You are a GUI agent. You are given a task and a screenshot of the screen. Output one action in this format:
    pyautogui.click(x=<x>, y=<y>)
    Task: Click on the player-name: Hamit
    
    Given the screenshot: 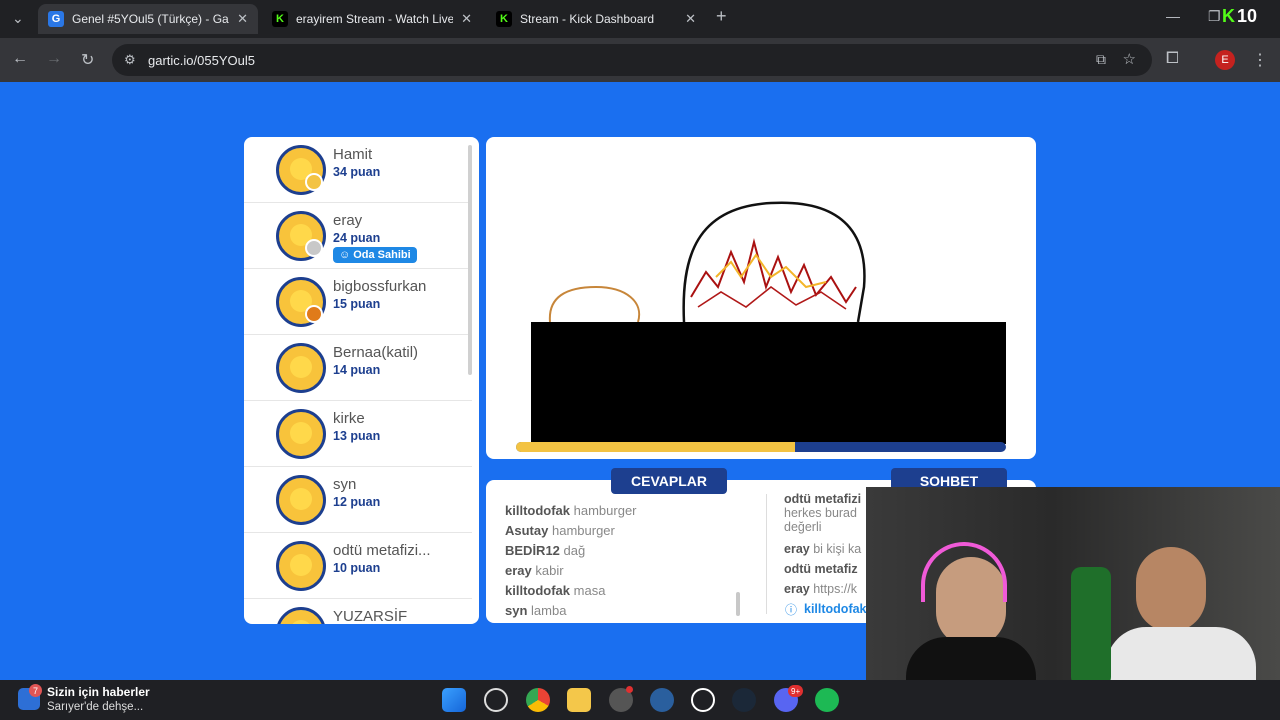 What is the action you would take?
    pyautogui.click(x=353, y=154)
    